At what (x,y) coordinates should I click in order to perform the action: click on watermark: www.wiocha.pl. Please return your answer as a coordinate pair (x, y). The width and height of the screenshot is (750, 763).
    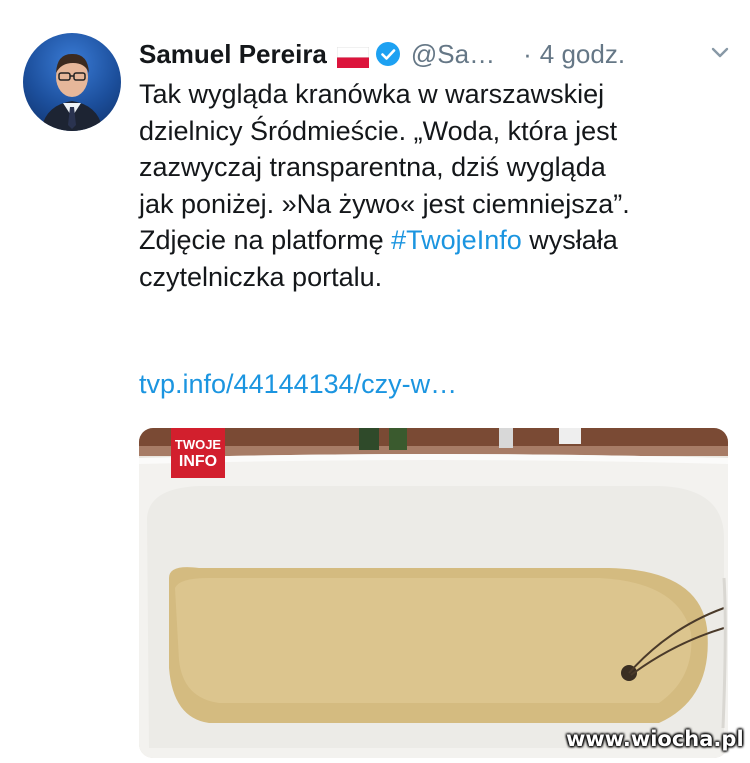
    Looking at the image, I should click on (655, 739).